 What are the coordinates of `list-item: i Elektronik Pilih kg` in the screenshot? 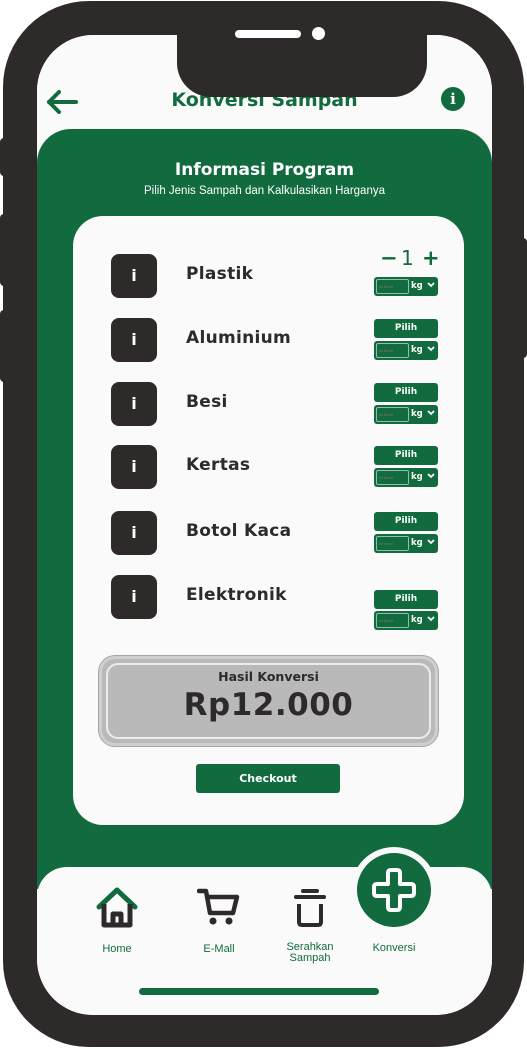 It's located at (268, 602).